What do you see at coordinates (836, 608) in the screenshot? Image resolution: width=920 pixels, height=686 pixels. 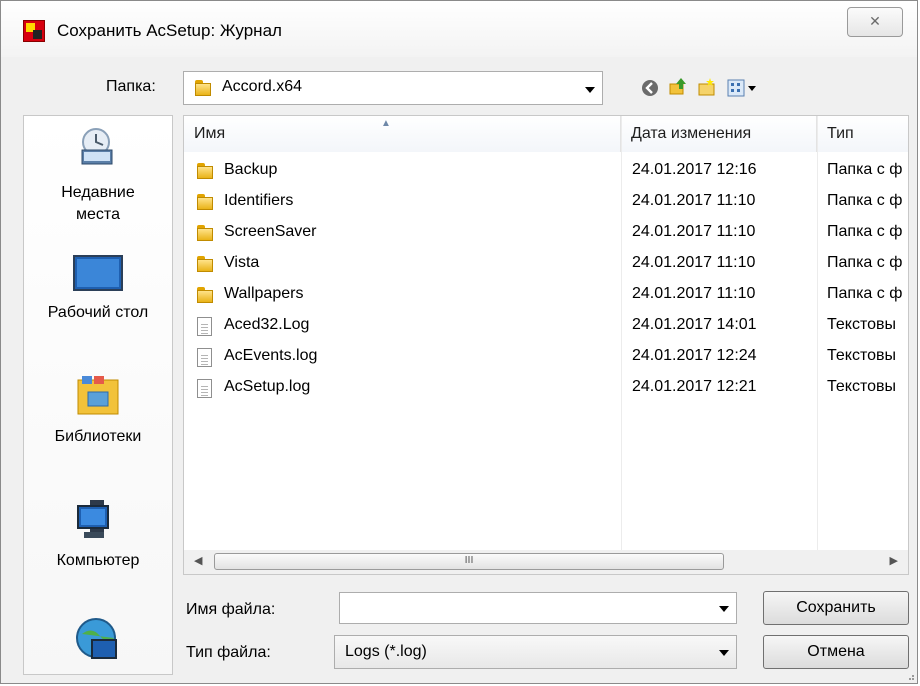 I see `save-button: Сохранить` at bounding box center [836, 608].